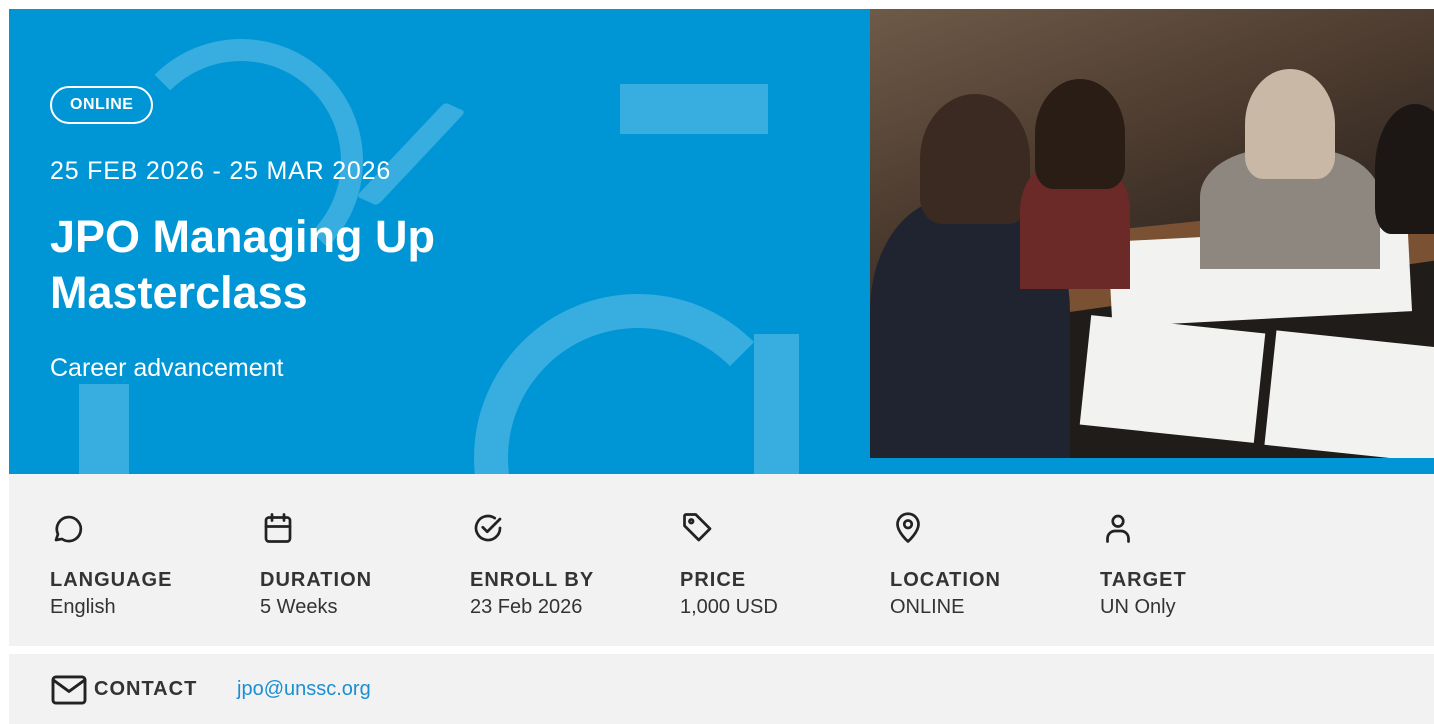  Describe the element at coordinates (68, 529) in the screenshot. I see `chat-bubble-icon` at that location.